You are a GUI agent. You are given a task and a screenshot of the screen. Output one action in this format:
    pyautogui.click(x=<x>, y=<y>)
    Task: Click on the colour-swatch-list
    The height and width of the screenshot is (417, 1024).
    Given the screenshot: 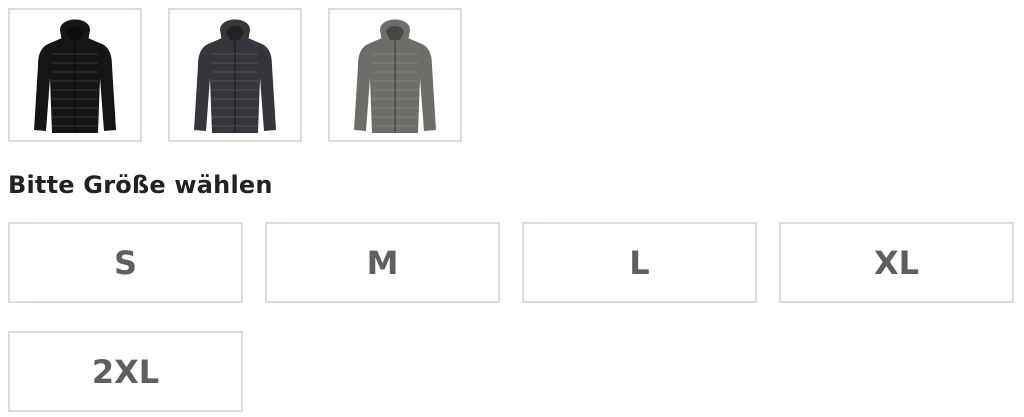 What is the action you would take?
    pyautogui.click(x=235, y=75)
    